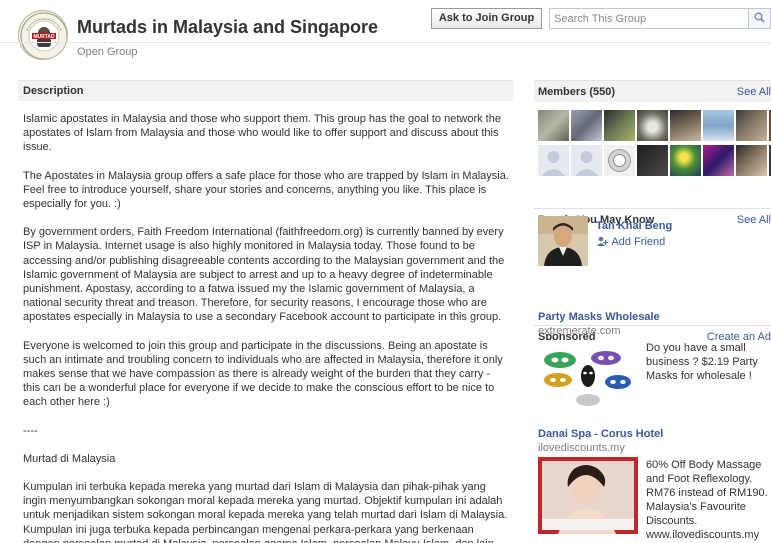 The width and height of the screenshot is (771, 543). Describe the element at coordinates (754, 92) in the screenshot. I see `members-see-all-link: See All` at that location.